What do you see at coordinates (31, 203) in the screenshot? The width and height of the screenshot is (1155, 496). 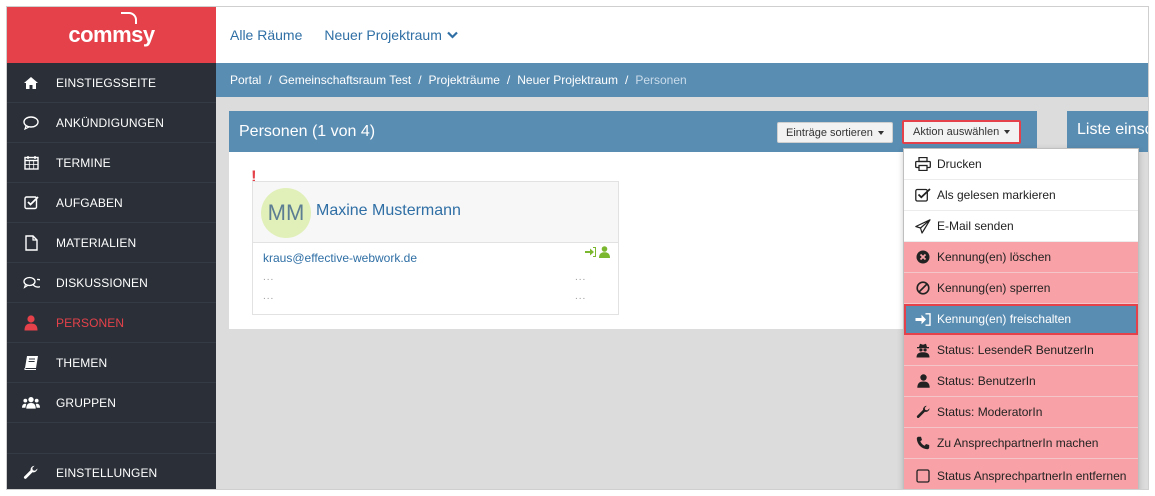 I see `checkbox-icon` at bounding box center [31, 203].